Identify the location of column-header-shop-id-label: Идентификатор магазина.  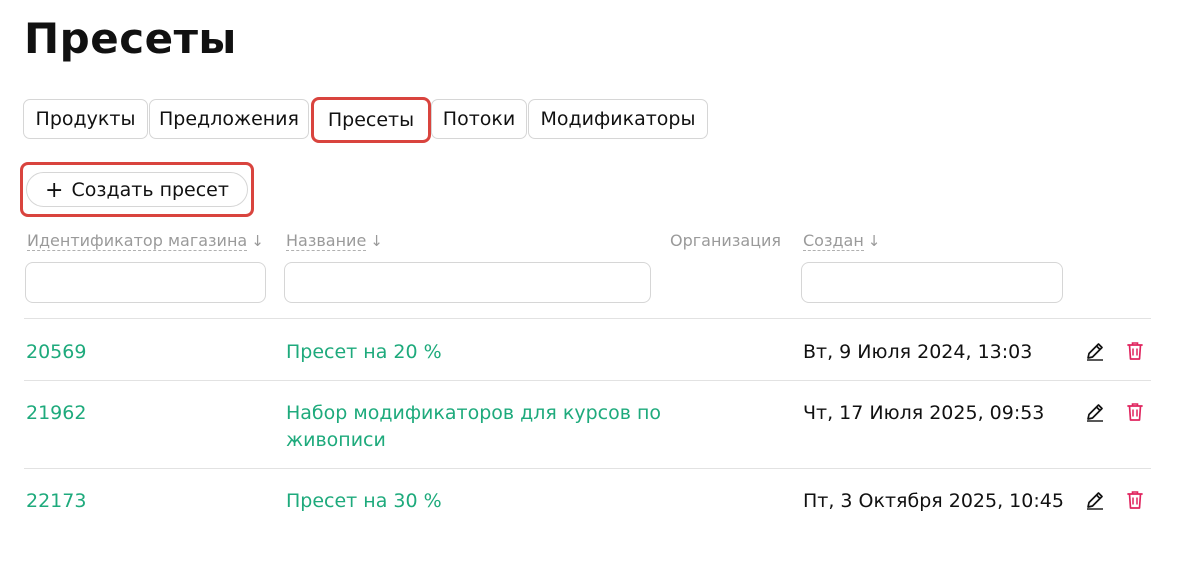
(137, 241).